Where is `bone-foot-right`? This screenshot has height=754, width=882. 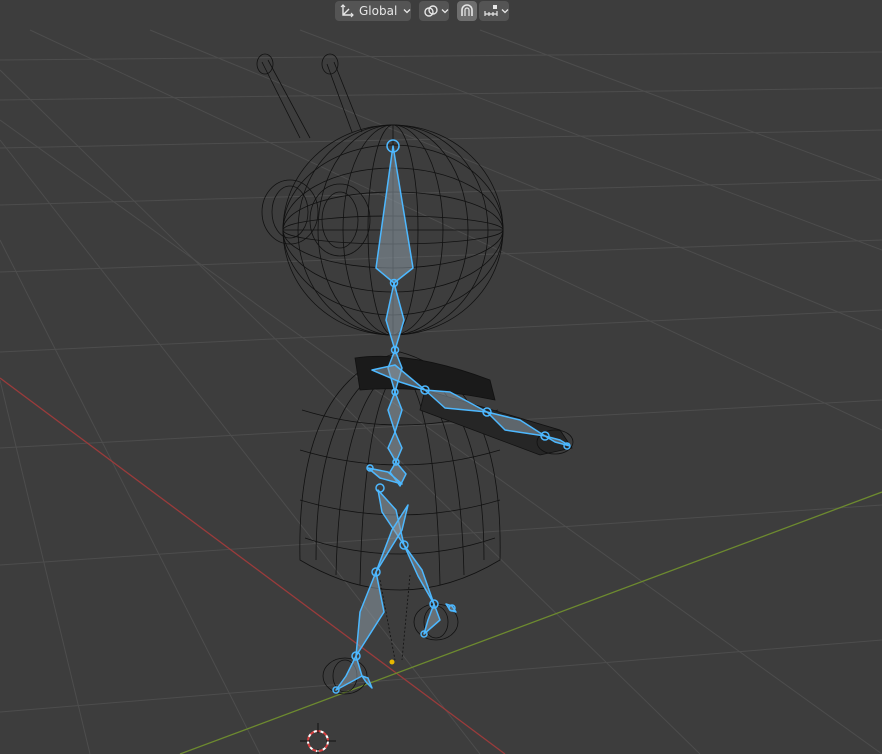
bone-foot-right is located at coordinates (432, 619).